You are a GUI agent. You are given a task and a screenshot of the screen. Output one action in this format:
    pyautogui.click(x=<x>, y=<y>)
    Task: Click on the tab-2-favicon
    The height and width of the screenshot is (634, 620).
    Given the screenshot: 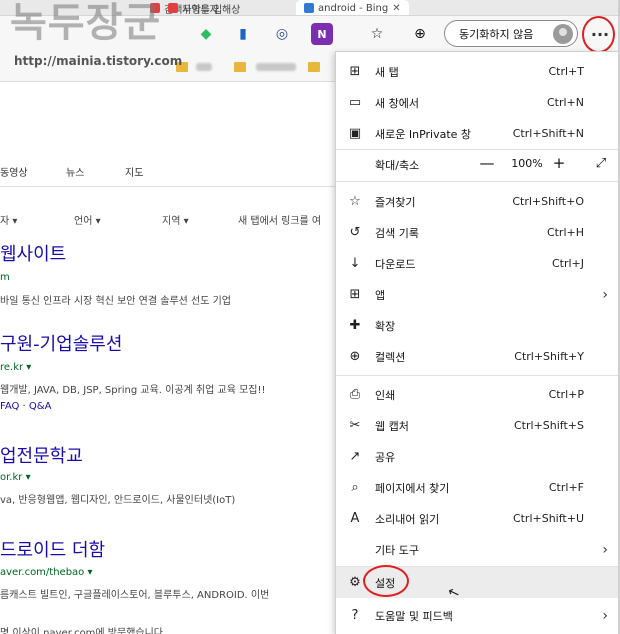 What is the action you would take?
    pyautogui.click(x=173, y=8)
    